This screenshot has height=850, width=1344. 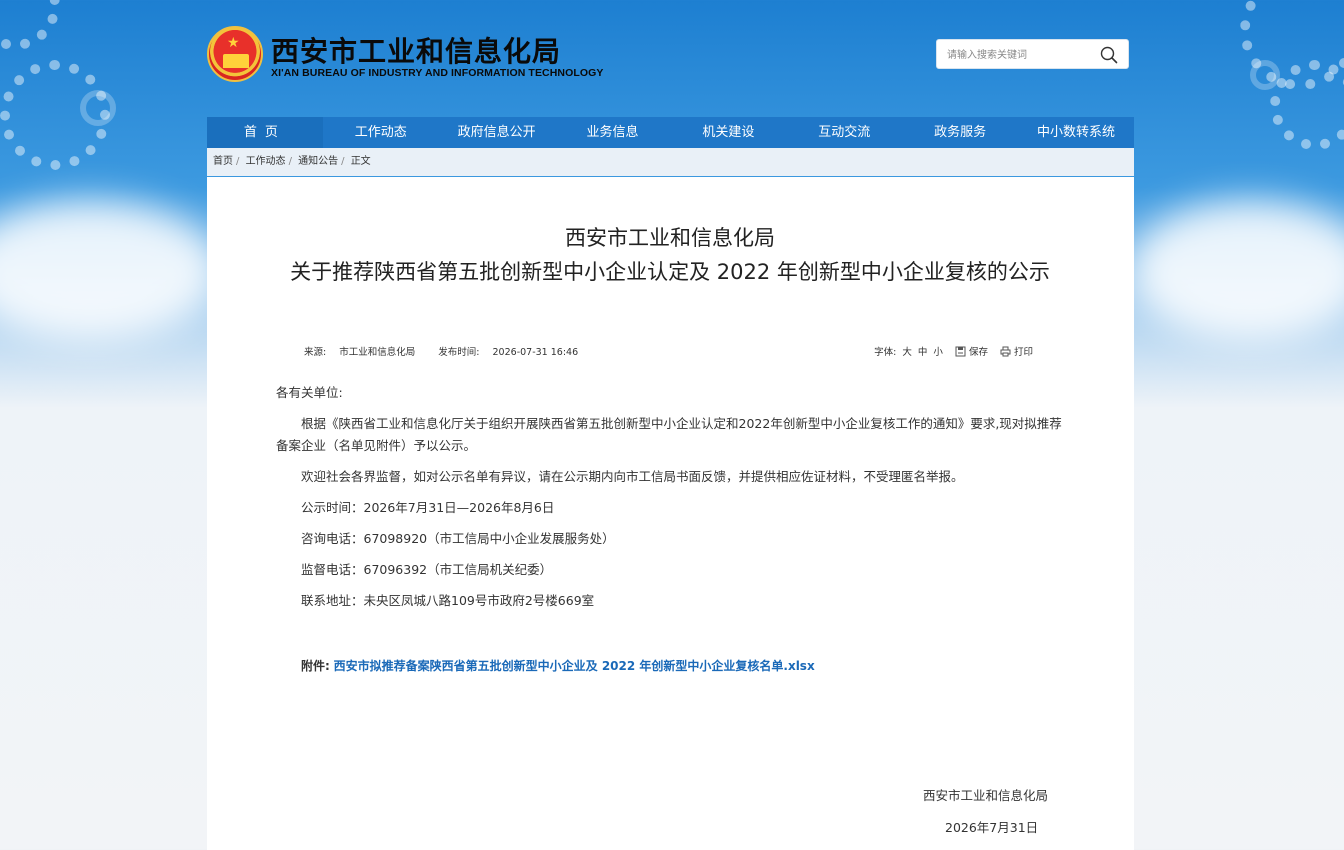 I want to click on nav-item-home: 首页, so click(x=265, y=132).